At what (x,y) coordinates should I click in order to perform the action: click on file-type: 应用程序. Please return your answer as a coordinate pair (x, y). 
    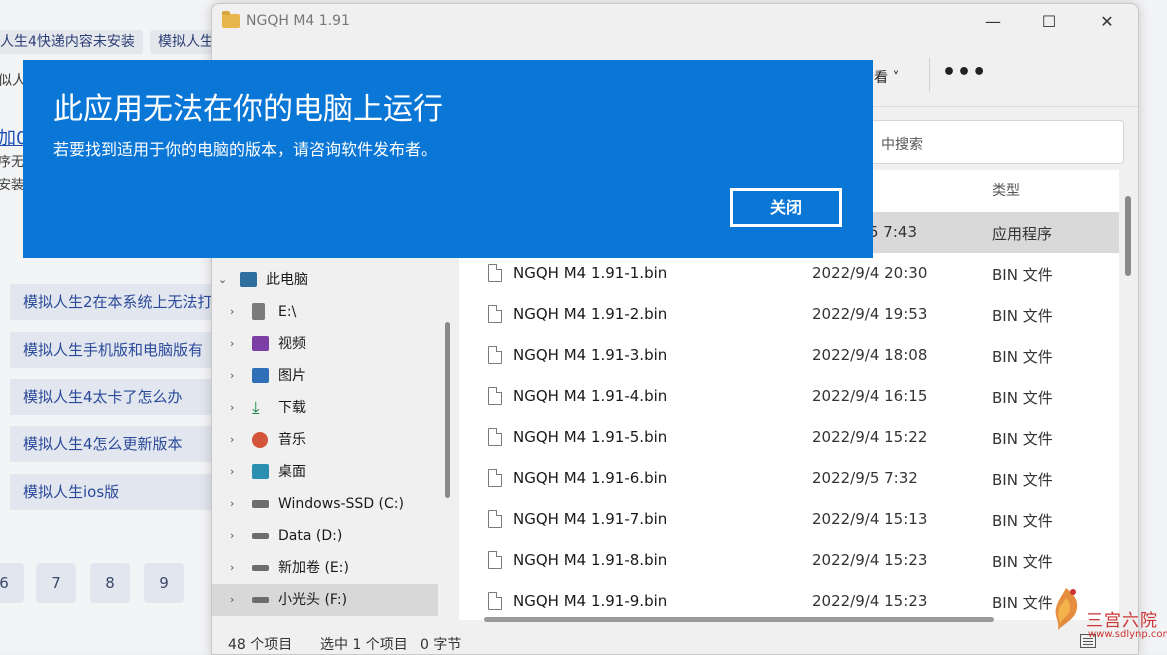
    Looking at the image, I should click on (1022, 234).